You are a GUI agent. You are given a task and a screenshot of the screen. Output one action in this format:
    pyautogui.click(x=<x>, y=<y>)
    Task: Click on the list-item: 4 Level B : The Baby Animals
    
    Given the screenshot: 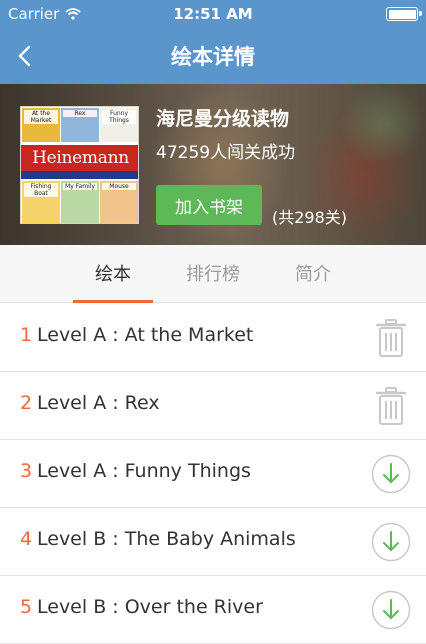 What is the action you would take?
    pyautogui.click(x=213, y=542)
    